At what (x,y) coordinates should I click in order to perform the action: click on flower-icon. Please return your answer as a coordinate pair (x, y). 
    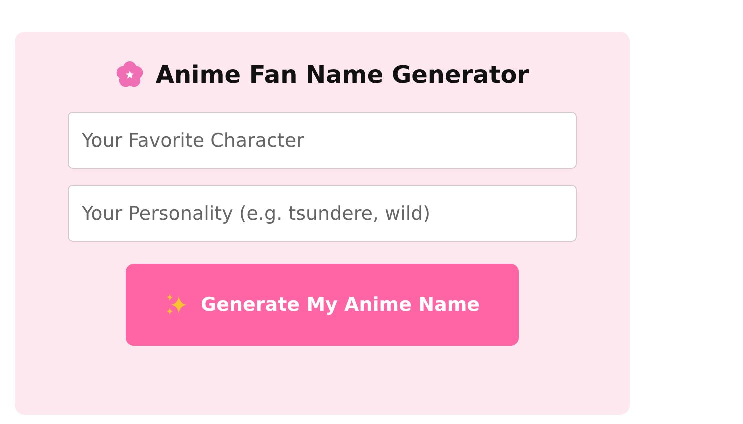
    Looking at the image, I should click on (130, 75).